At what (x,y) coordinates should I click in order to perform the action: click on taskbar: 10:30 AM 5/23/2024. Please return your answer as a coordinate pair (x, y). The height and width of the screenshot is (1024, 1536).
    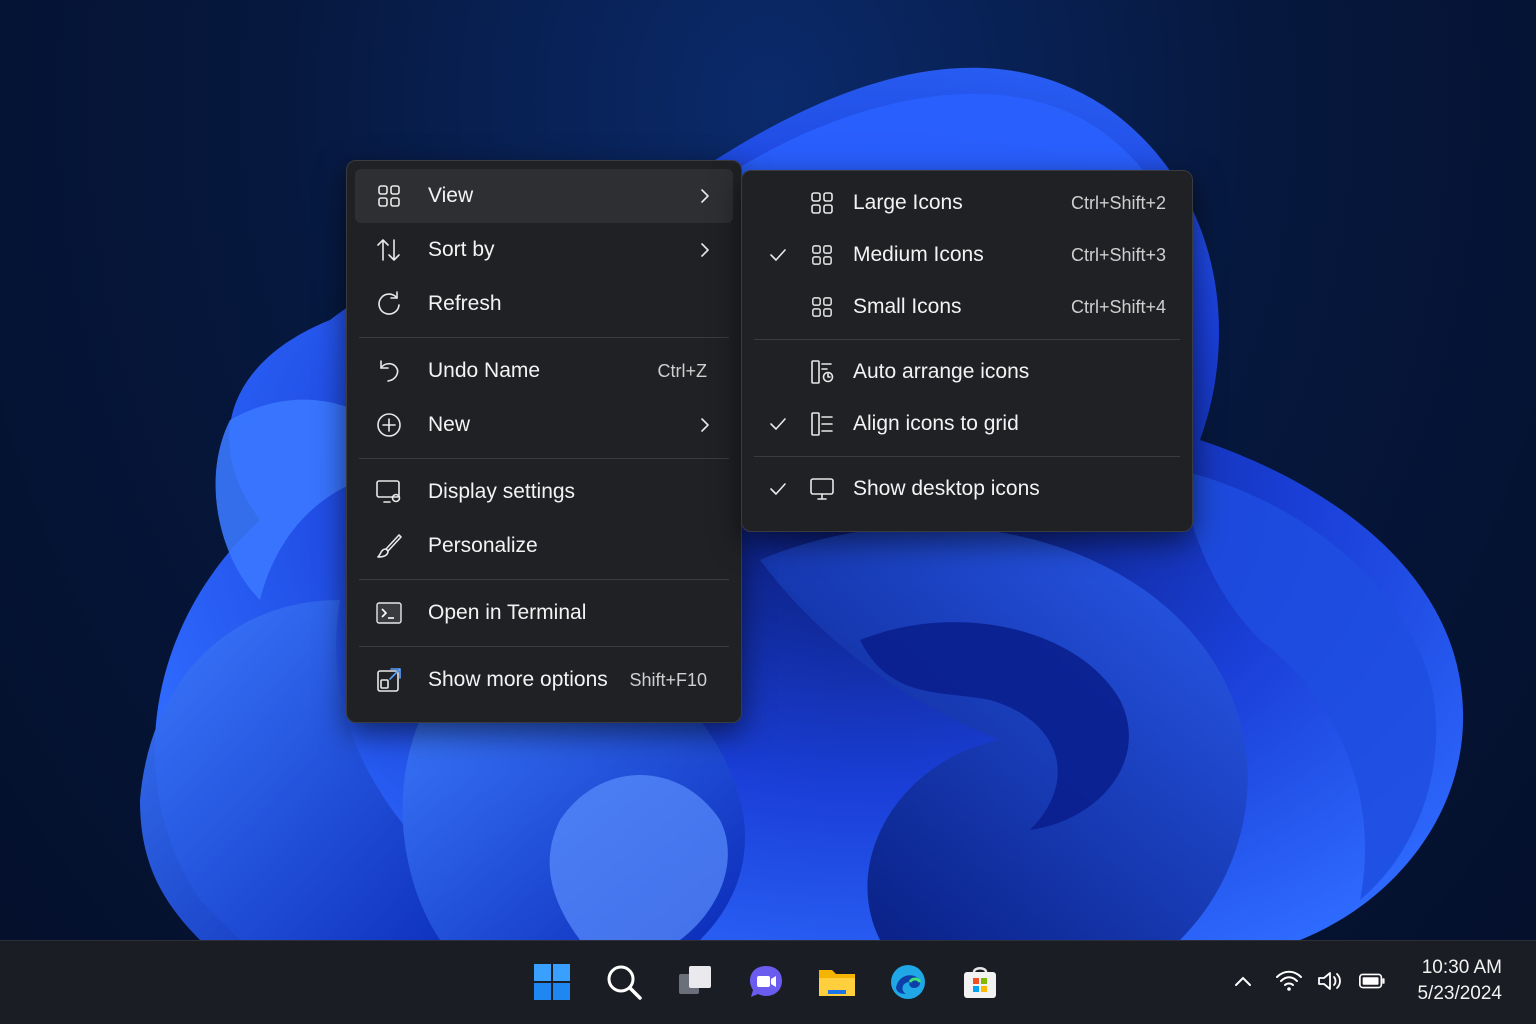
    Looking at the image, I should click on (768, 982).